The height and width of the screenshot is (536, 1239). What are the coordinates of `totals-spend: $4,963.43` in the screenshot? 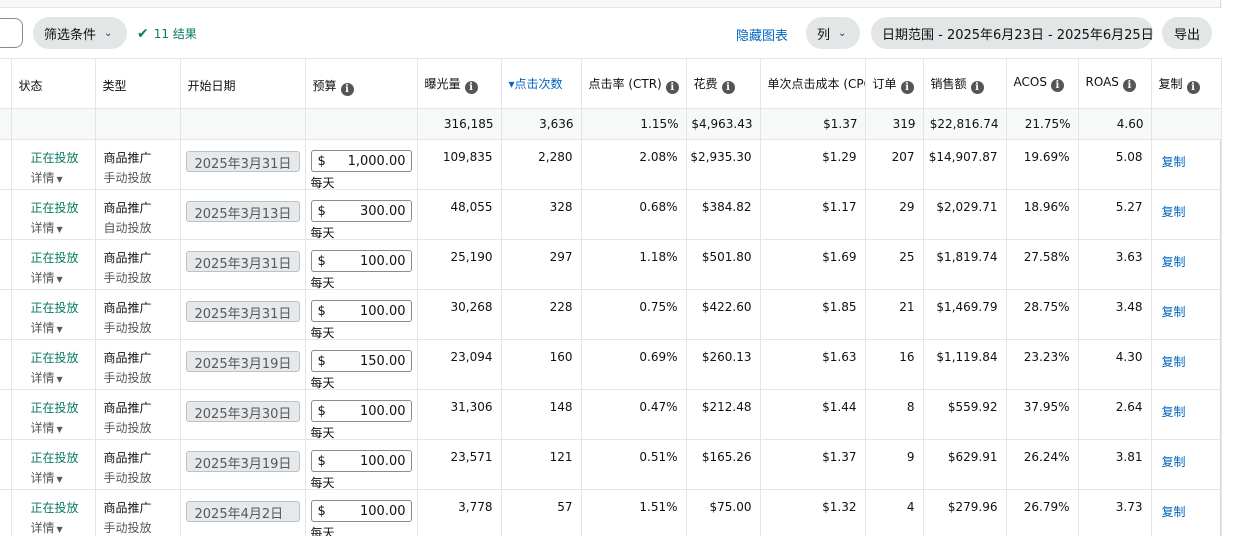 It's located at (723, 124).